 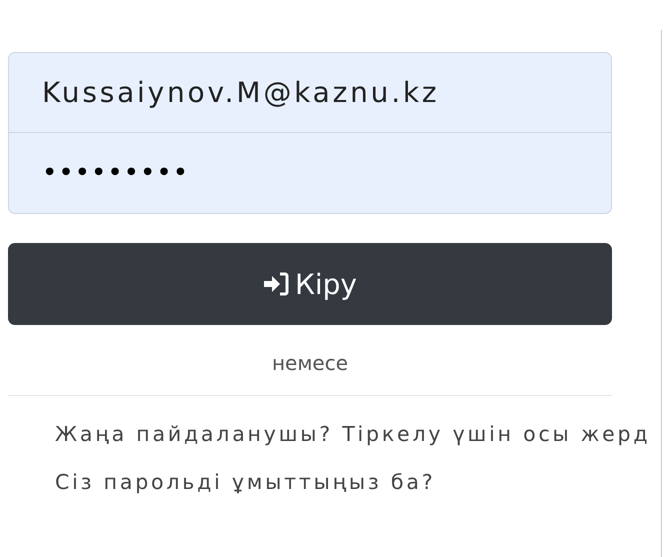 What do you see at coordinates (275, 284) in the screenshot?
I see `sign-in-icon` at bounding box center [275, 284].